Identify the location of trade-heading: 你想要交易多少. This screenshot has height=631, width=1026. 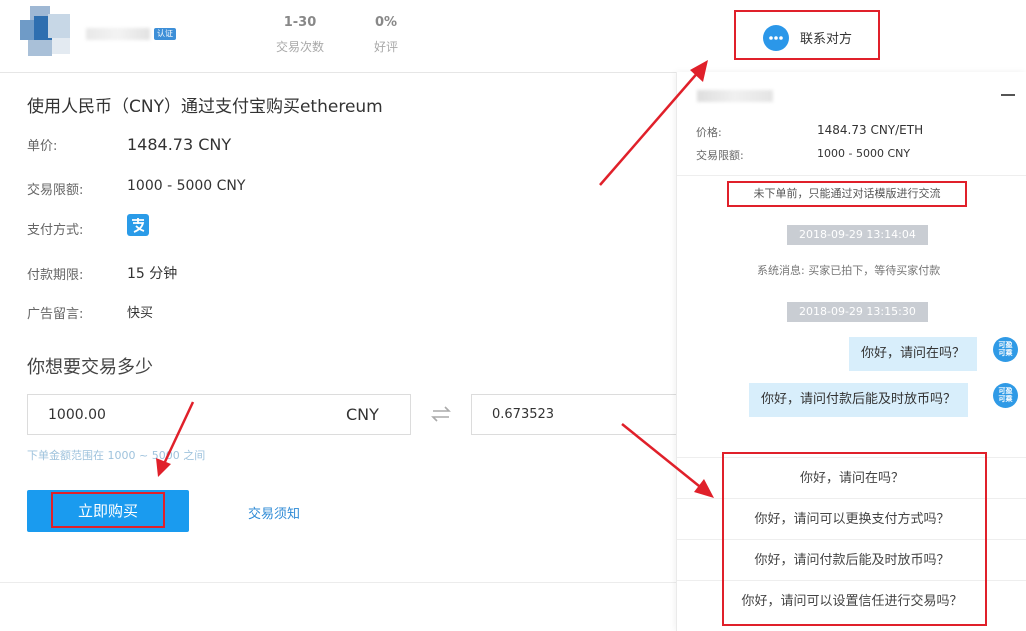
(90, 367).